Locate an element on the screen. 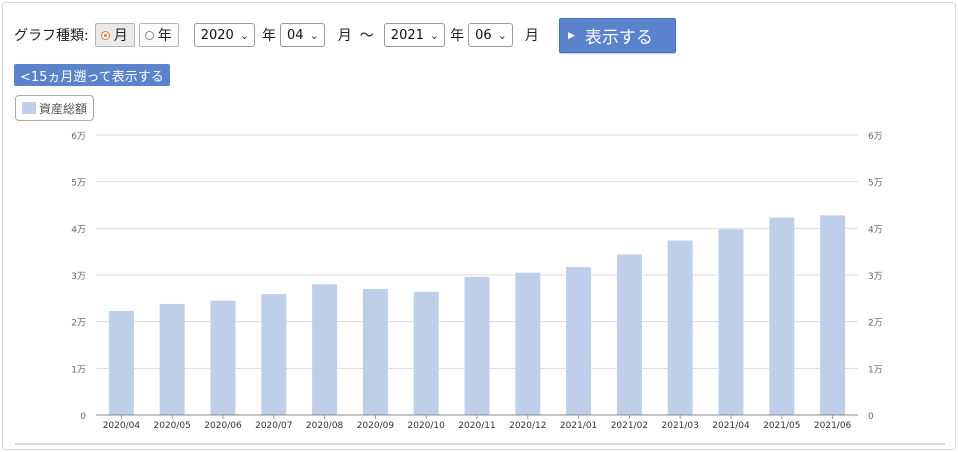  y-tick-label: 6万 is located at coordinates (78, 137).